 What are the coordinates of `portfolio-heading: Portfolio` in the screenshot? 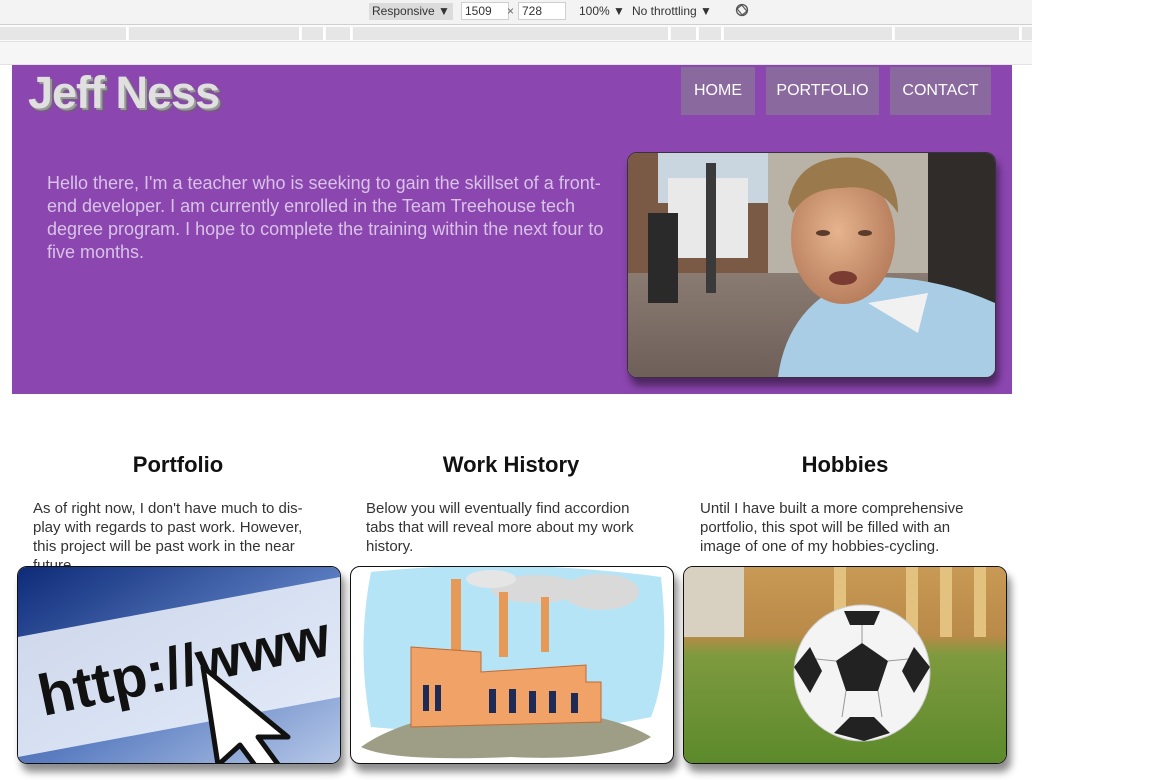 It's located at (178, 464).